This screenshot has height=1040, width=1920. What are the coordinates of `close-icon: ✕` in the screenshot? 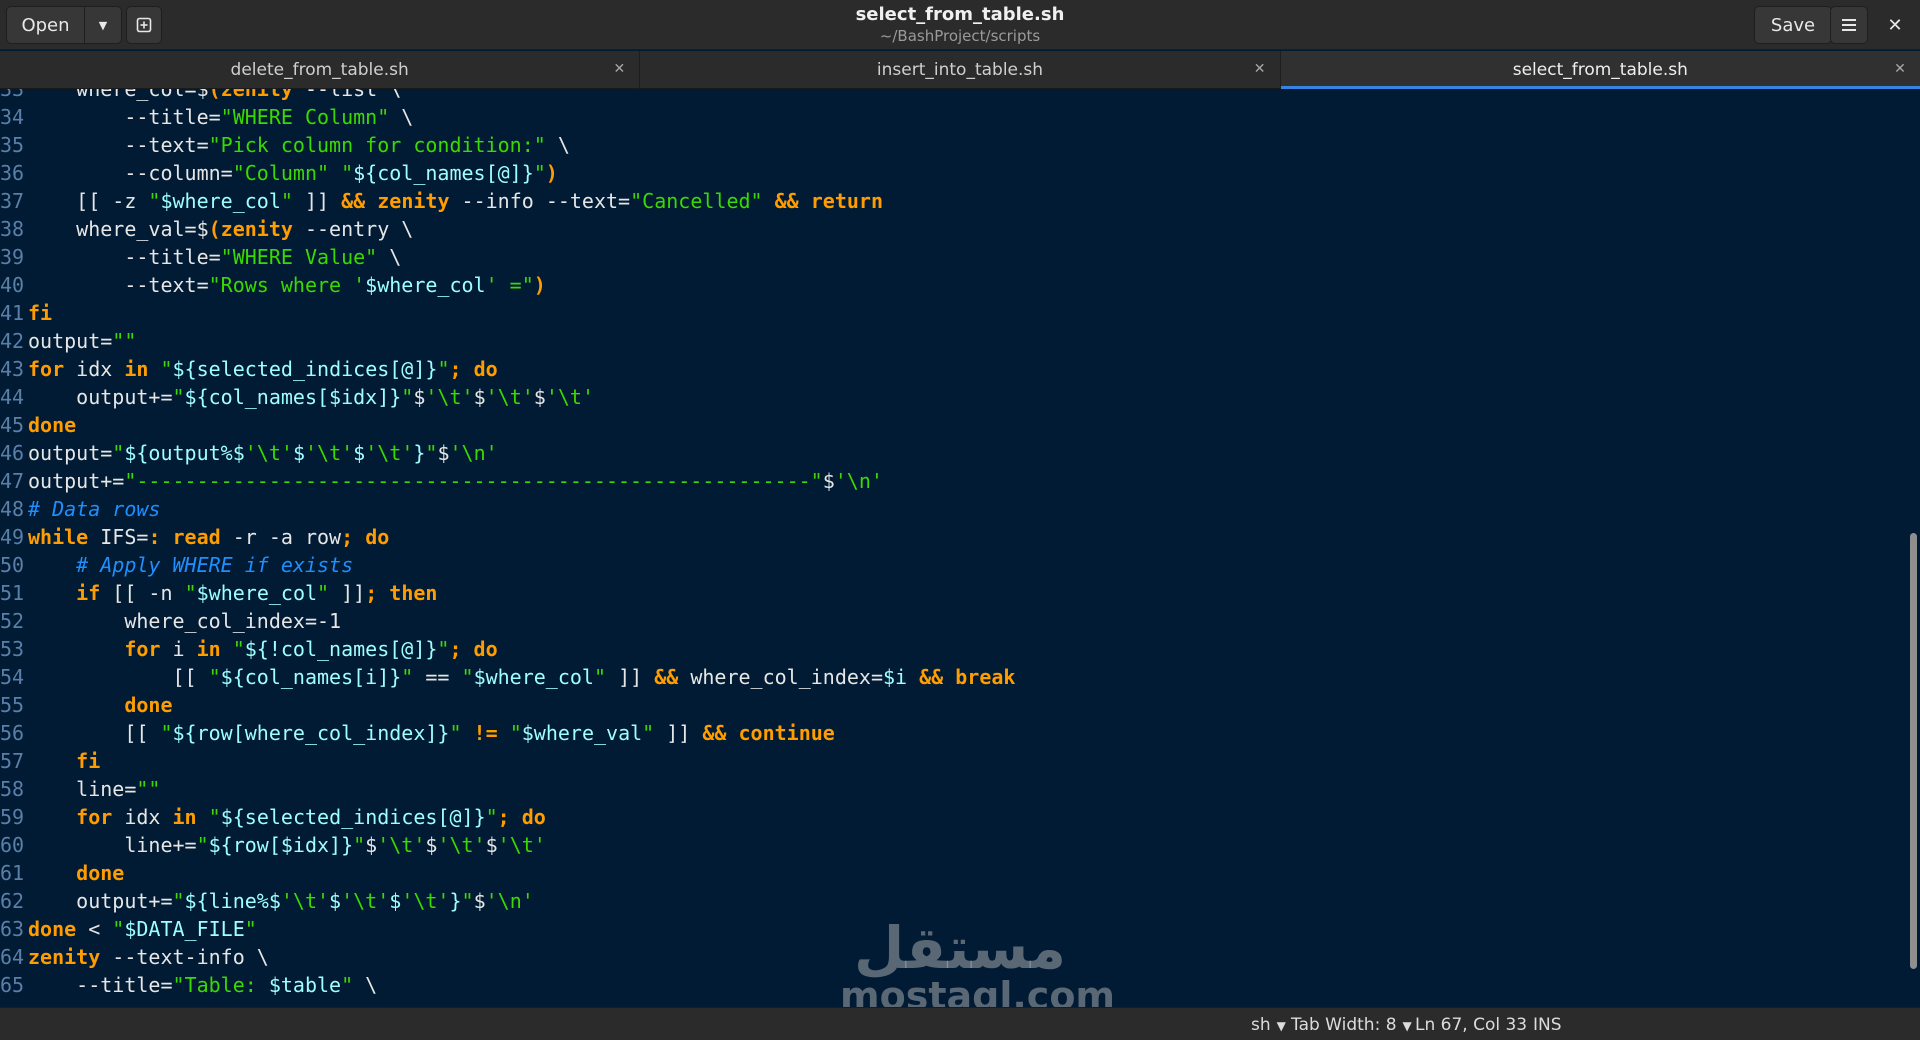 It's located at (1895, 25).